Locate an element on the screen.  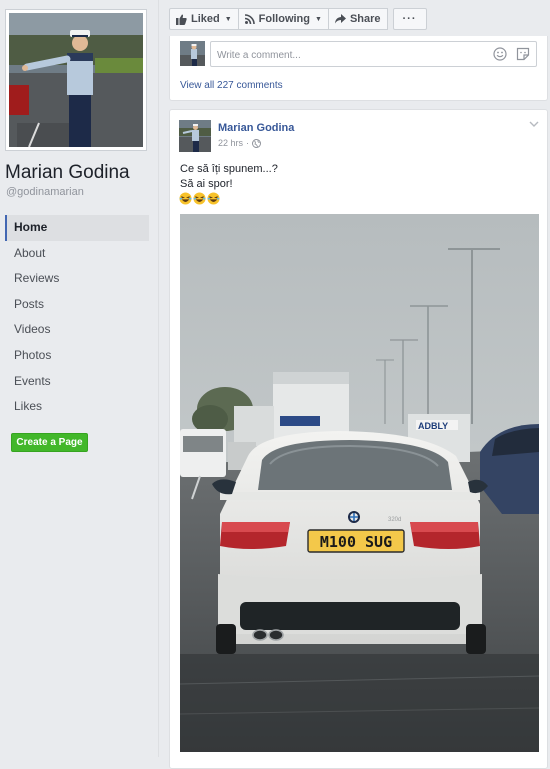
comment-input is located at coordinates (347, 55).